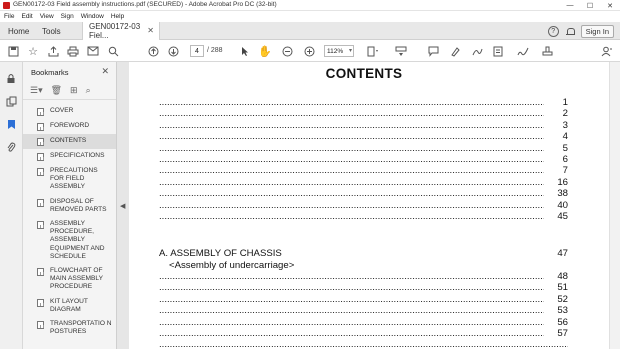 The image size is (620, 349). What do you see at coordinates (56, 90) in the screenshot?
I see `delete-bookmark-icon: 🗑` at bounding box center [56, 90].